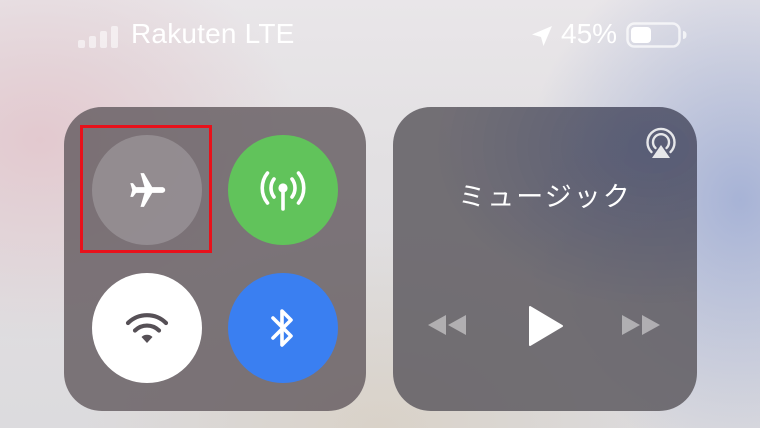 This screenshot has height=428, width=760. I want to click on battery-level-fill, so click(641, 35).